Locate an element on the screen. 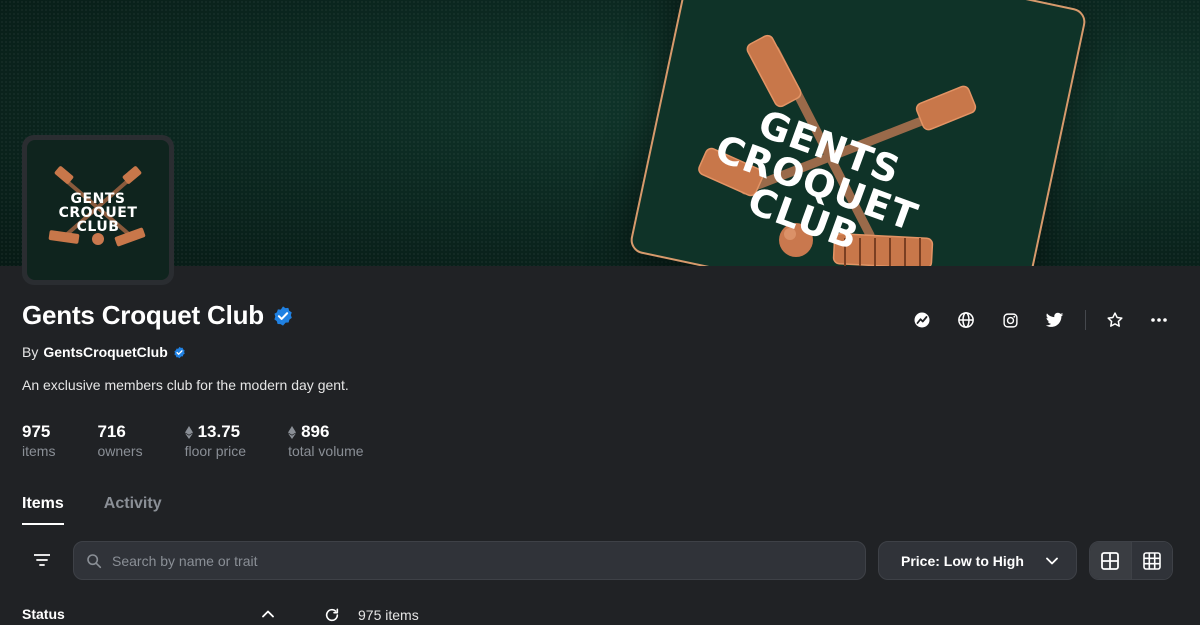 Image resolution: width=1200 pixels, height=625 pixels. stat-total-volume: 896 total volume is located at coordinates (326, 440).